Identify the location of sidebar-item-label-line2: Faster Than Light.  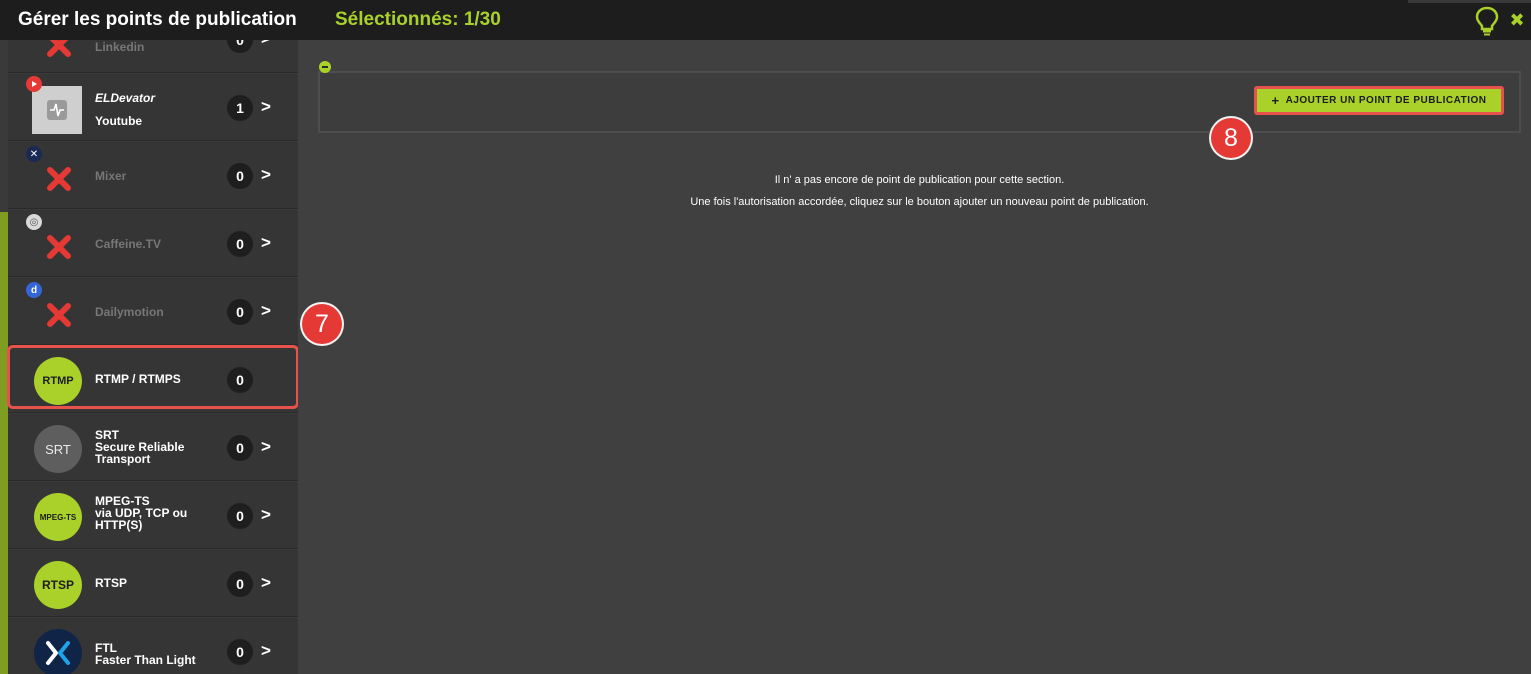
(145, 660).